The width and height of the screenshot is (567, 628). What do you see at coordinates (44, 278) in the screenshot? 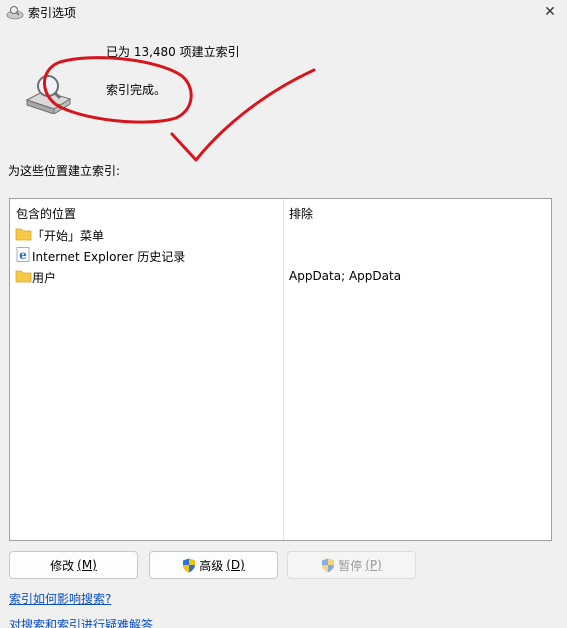
I see `location-name: 用户` at bounding box center [44, 278].